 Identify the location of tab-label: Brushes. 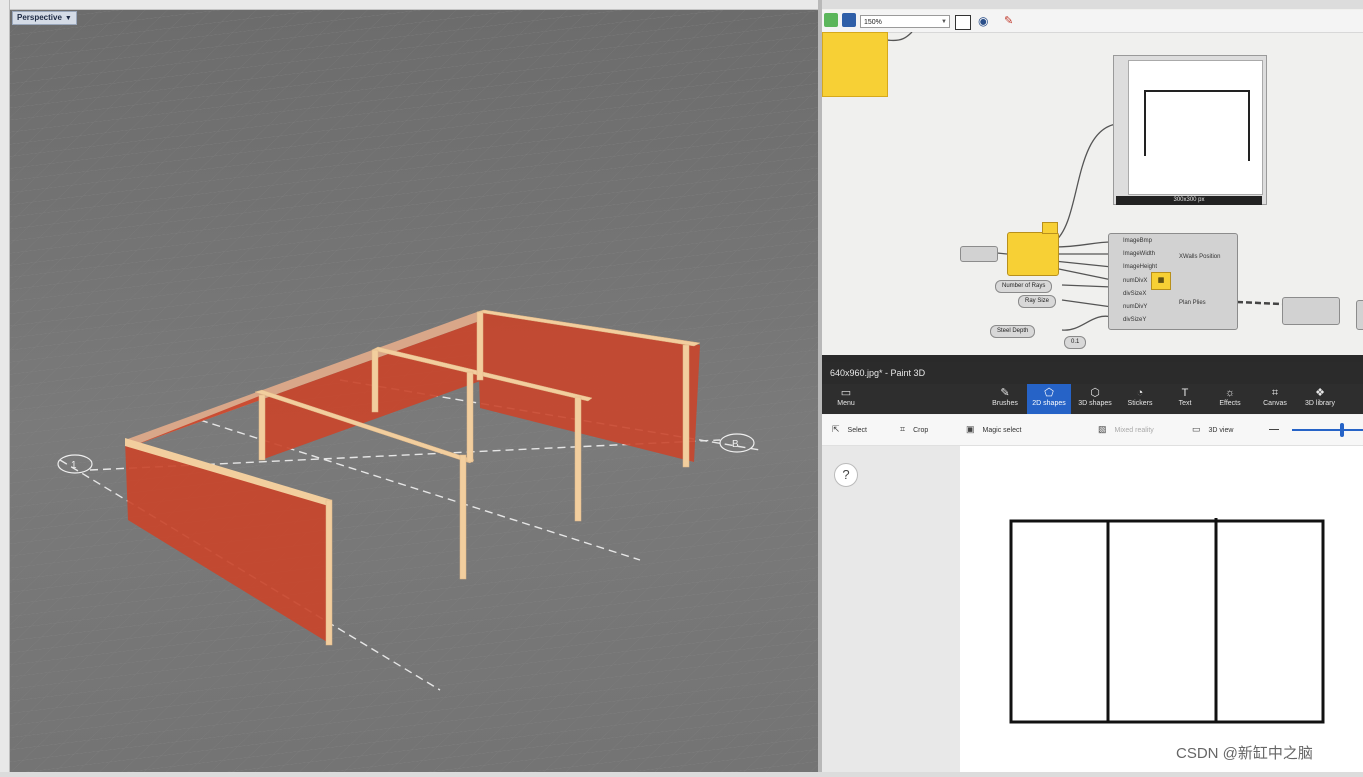
(1005, 403).